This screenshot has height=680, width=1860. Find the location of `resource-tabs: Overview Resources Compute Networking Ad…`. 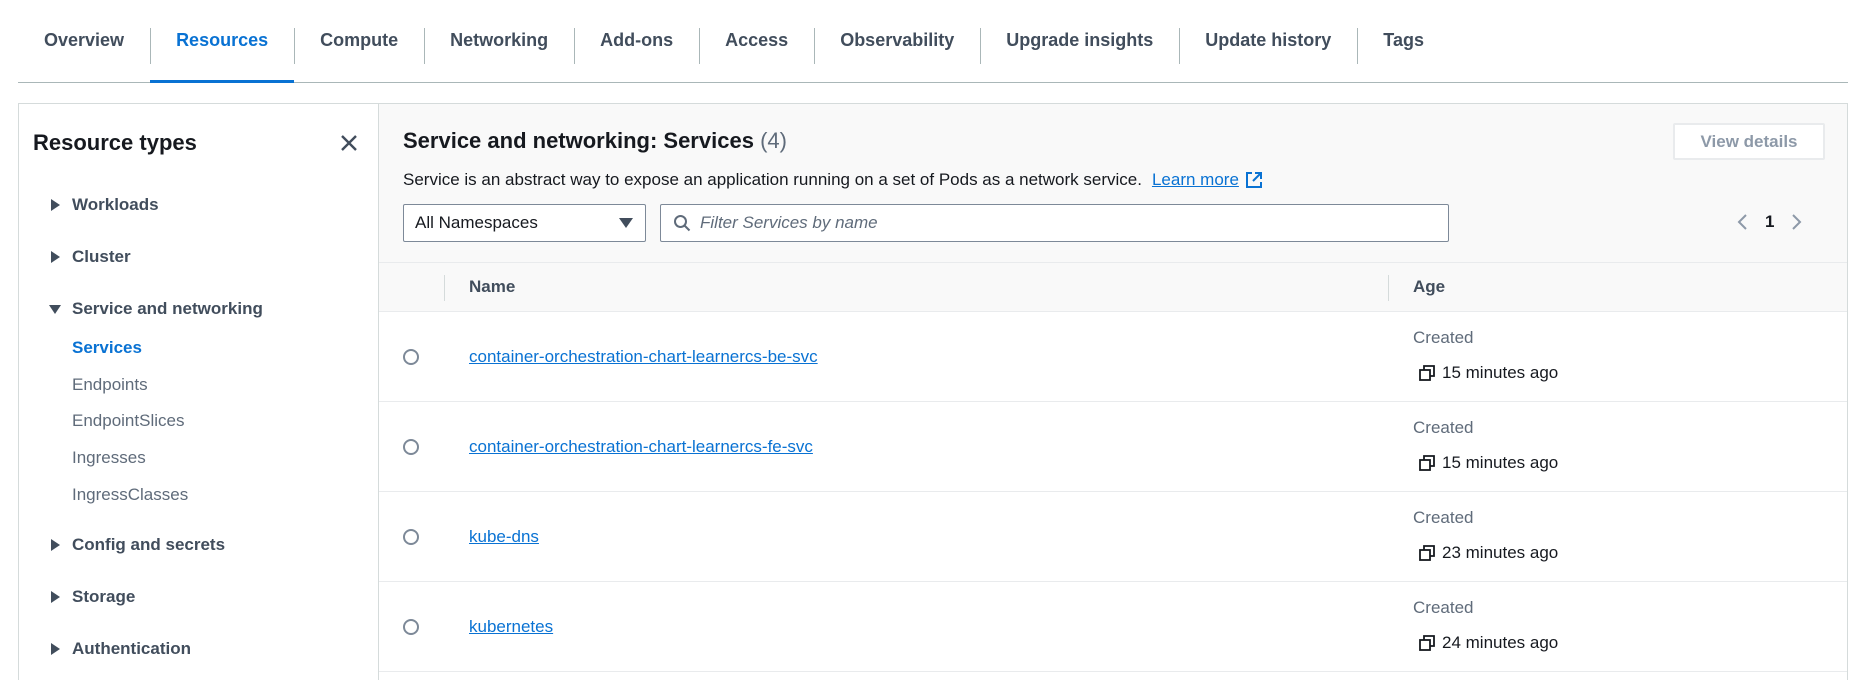

resource-tabs: Overview Resources Compute Networking Ad… is located at coordinates (933, 41).